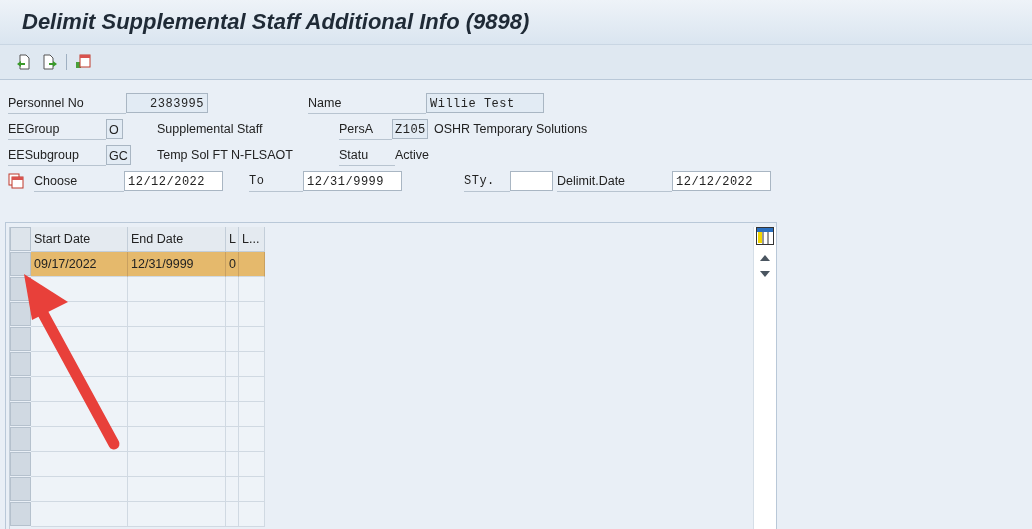 This screenshot has height=529, width=1032. What do you see at coordinates (531, 181) in the screenshot?
I see `subtype-field` at bounding box center [531, 181].